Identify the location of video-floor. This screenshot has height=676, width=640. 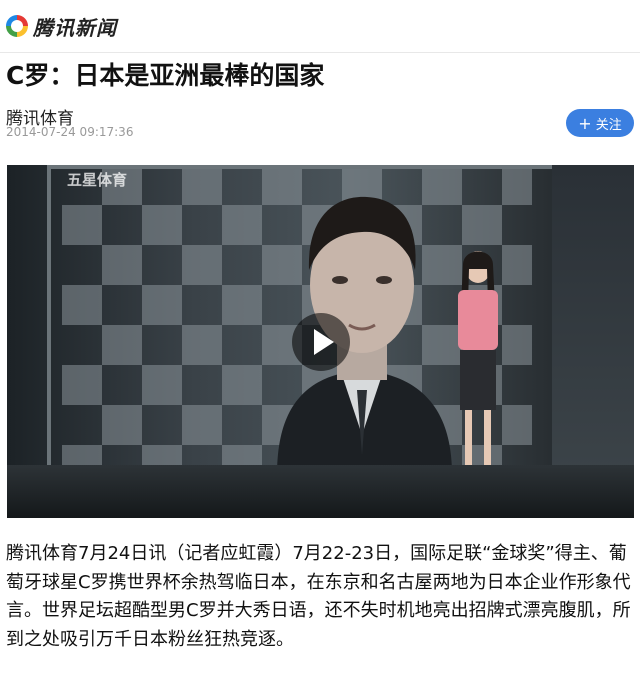
(320, 491).